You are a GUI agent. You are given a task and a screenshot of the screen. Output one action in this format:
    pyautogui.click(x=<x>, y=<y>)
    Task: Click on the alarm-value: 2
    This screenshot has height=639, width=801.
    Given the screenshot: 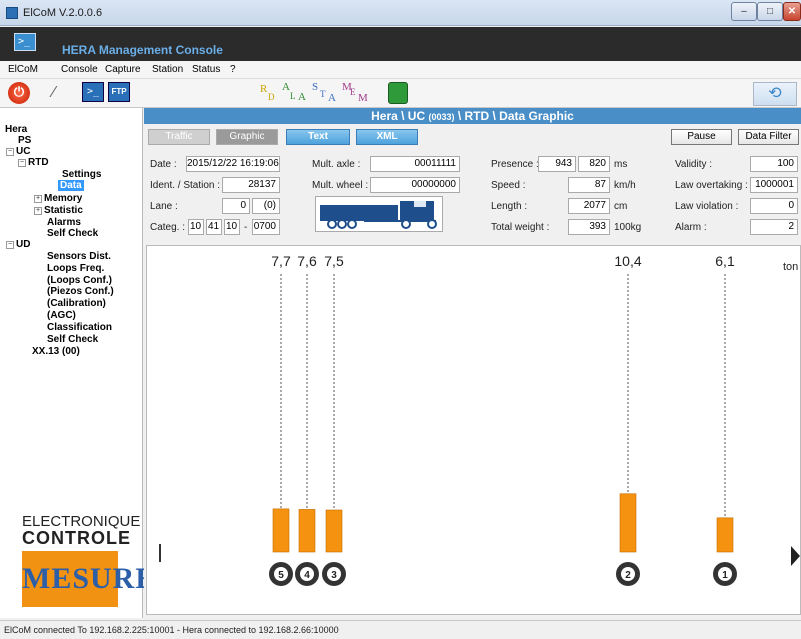 What is the action you would take?
    pyautogui.click(x=774, y=227)
    